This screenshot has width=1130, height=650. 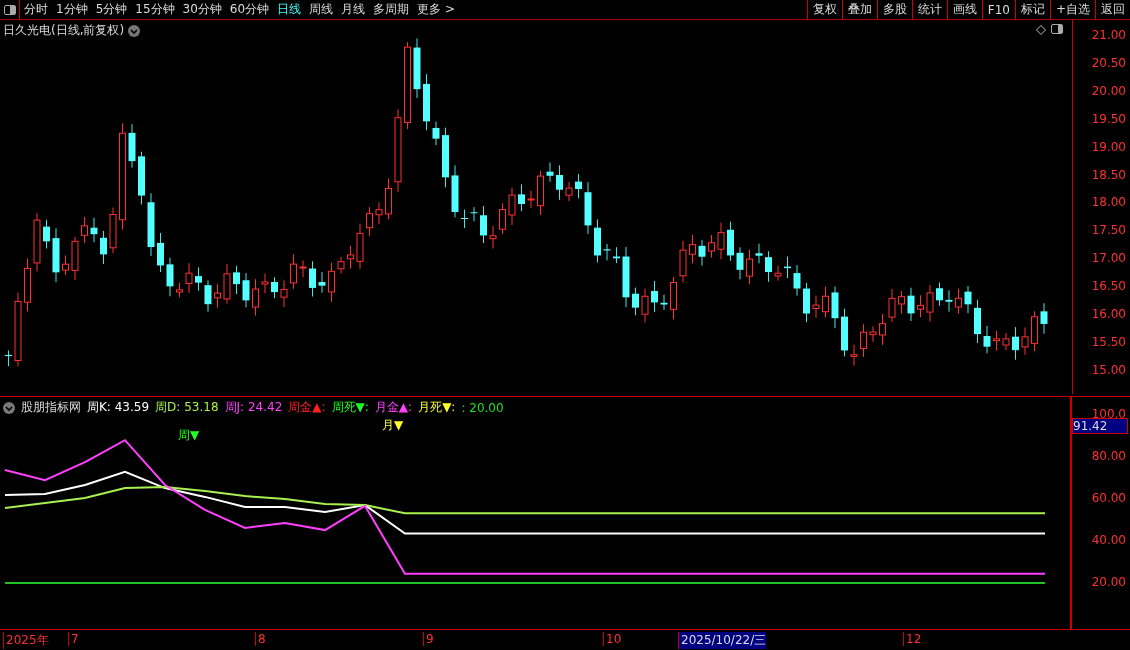 What do you see at coordinates (289, 9) in the screenshot?
I see `period-tab: 日线` at bounding box center [289, 9].